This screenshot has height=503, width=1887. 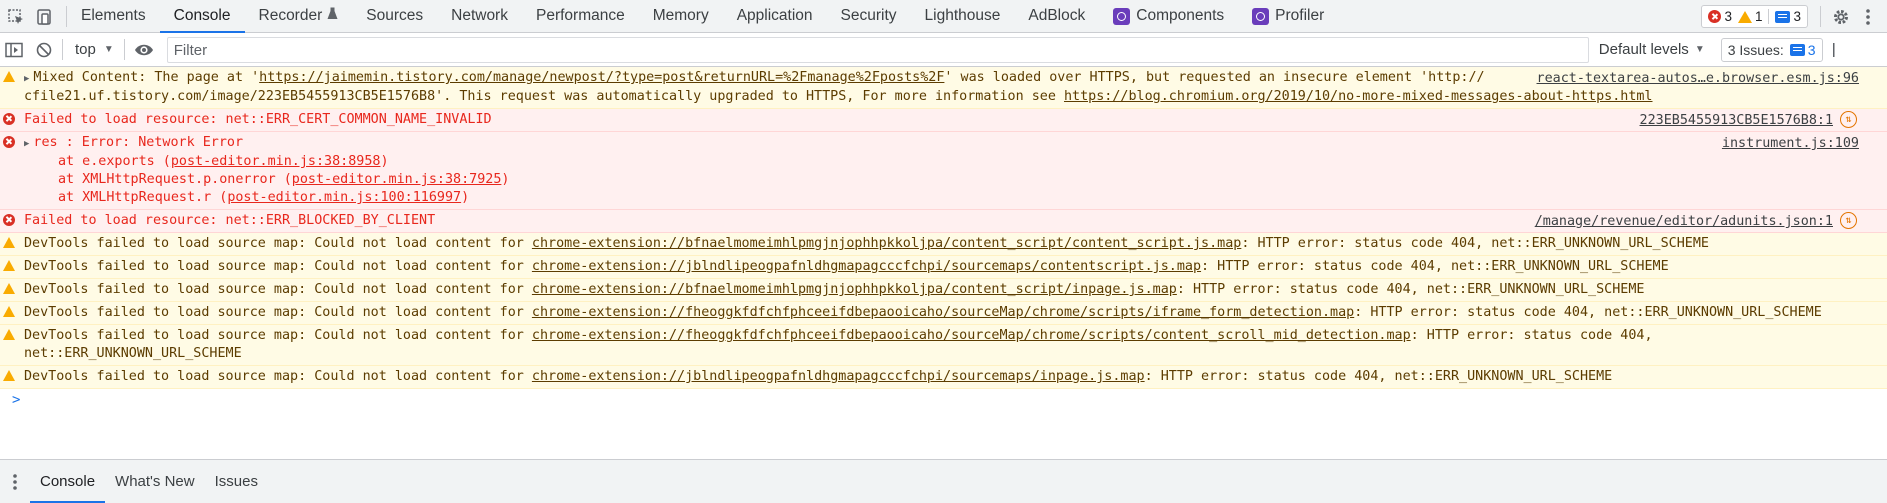 I want to click on settings-gear-icon, so click(x=1841, y=16).